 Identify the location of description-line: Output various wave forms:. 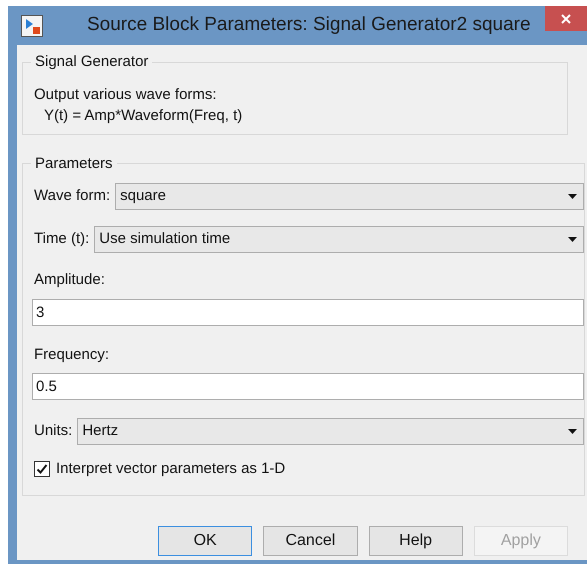
(126, 94).